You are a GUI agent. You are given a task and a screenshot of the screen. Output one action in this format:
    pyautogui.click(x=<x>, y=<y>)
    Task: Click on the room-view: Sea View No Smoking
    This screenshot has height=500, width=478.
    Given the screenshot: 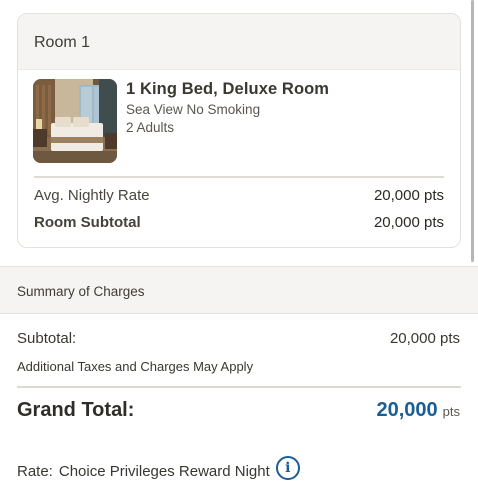 What is the action you would take?
    pyautogui.click(x=193, y=109)
    